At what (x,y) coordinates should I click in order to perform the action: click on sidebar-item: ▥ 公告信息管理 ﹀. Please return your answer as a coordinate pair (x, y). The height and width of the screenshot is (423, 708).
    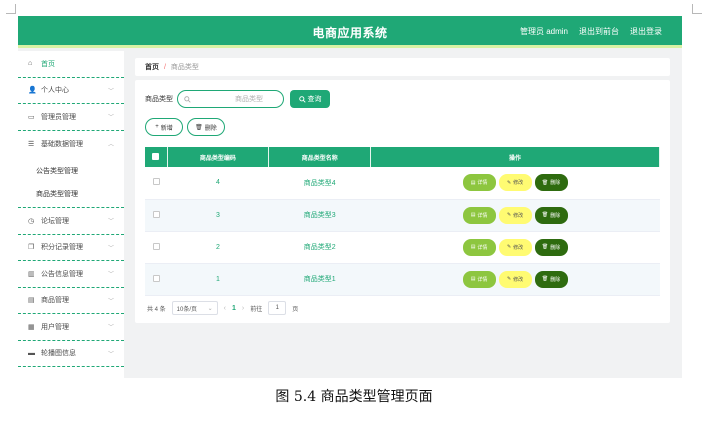
    Looking at the image, I should click on (71, 274).